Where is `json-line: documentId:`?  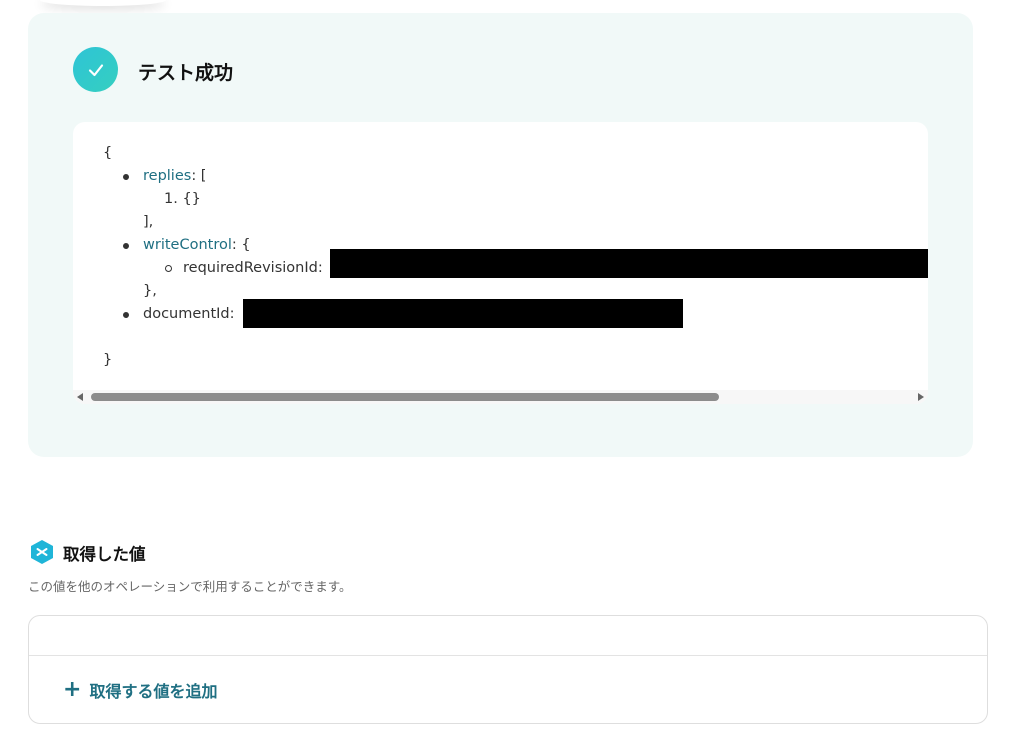 json-line: documentId: is located at coordinates (393, 313).